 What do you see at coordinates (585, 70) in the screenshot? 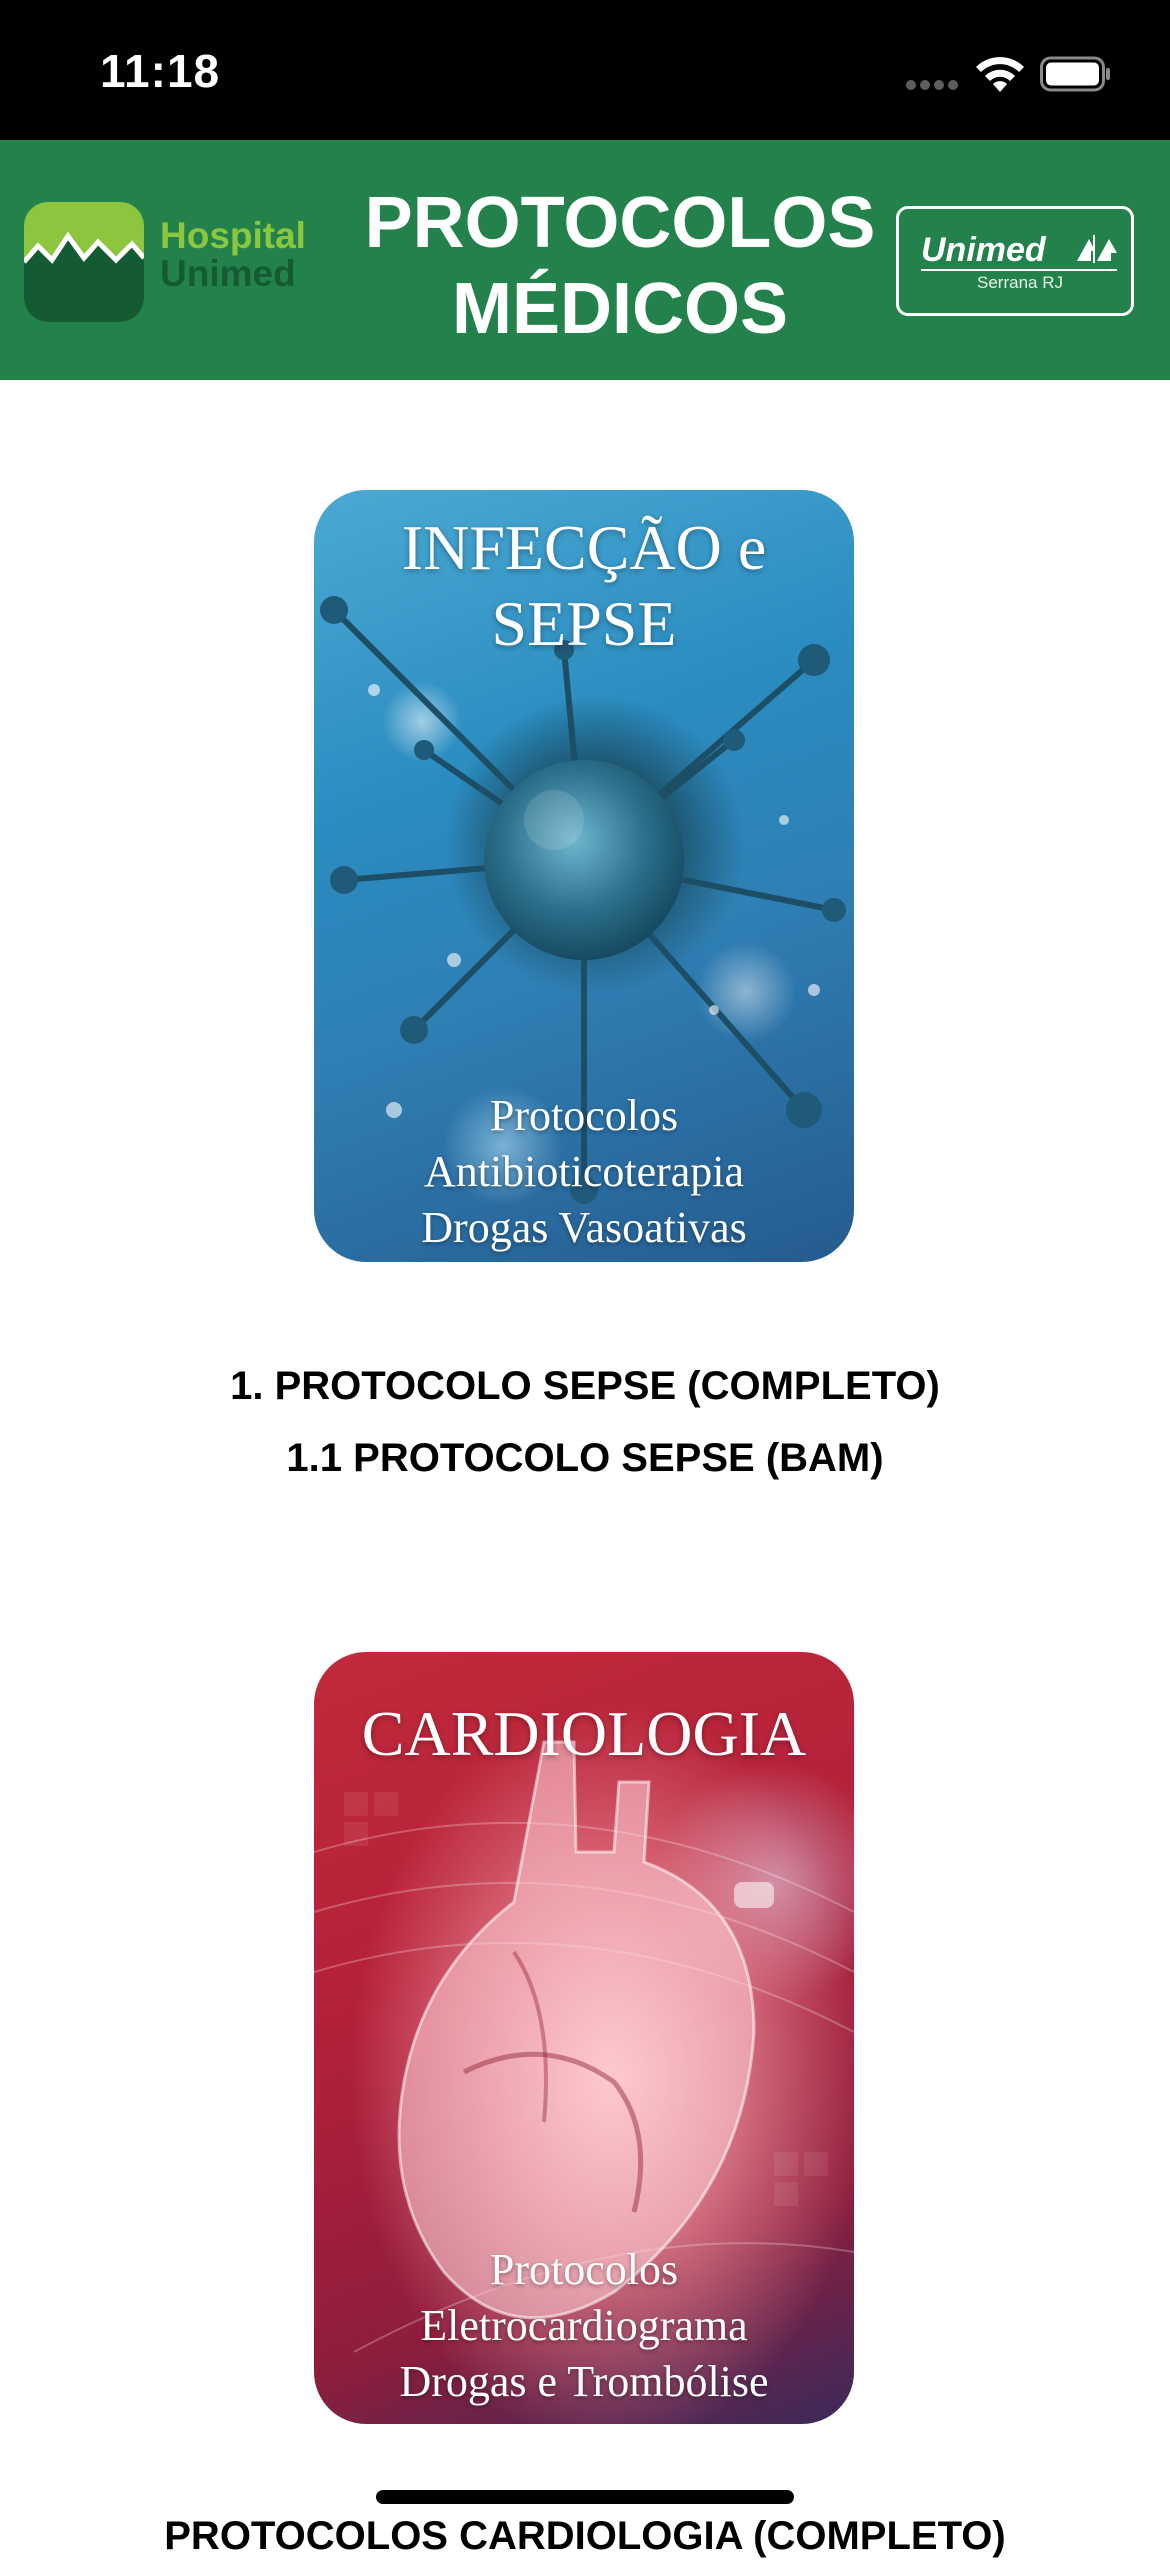
I see `status-bar: 11:18` at bounding box center [585, 70].